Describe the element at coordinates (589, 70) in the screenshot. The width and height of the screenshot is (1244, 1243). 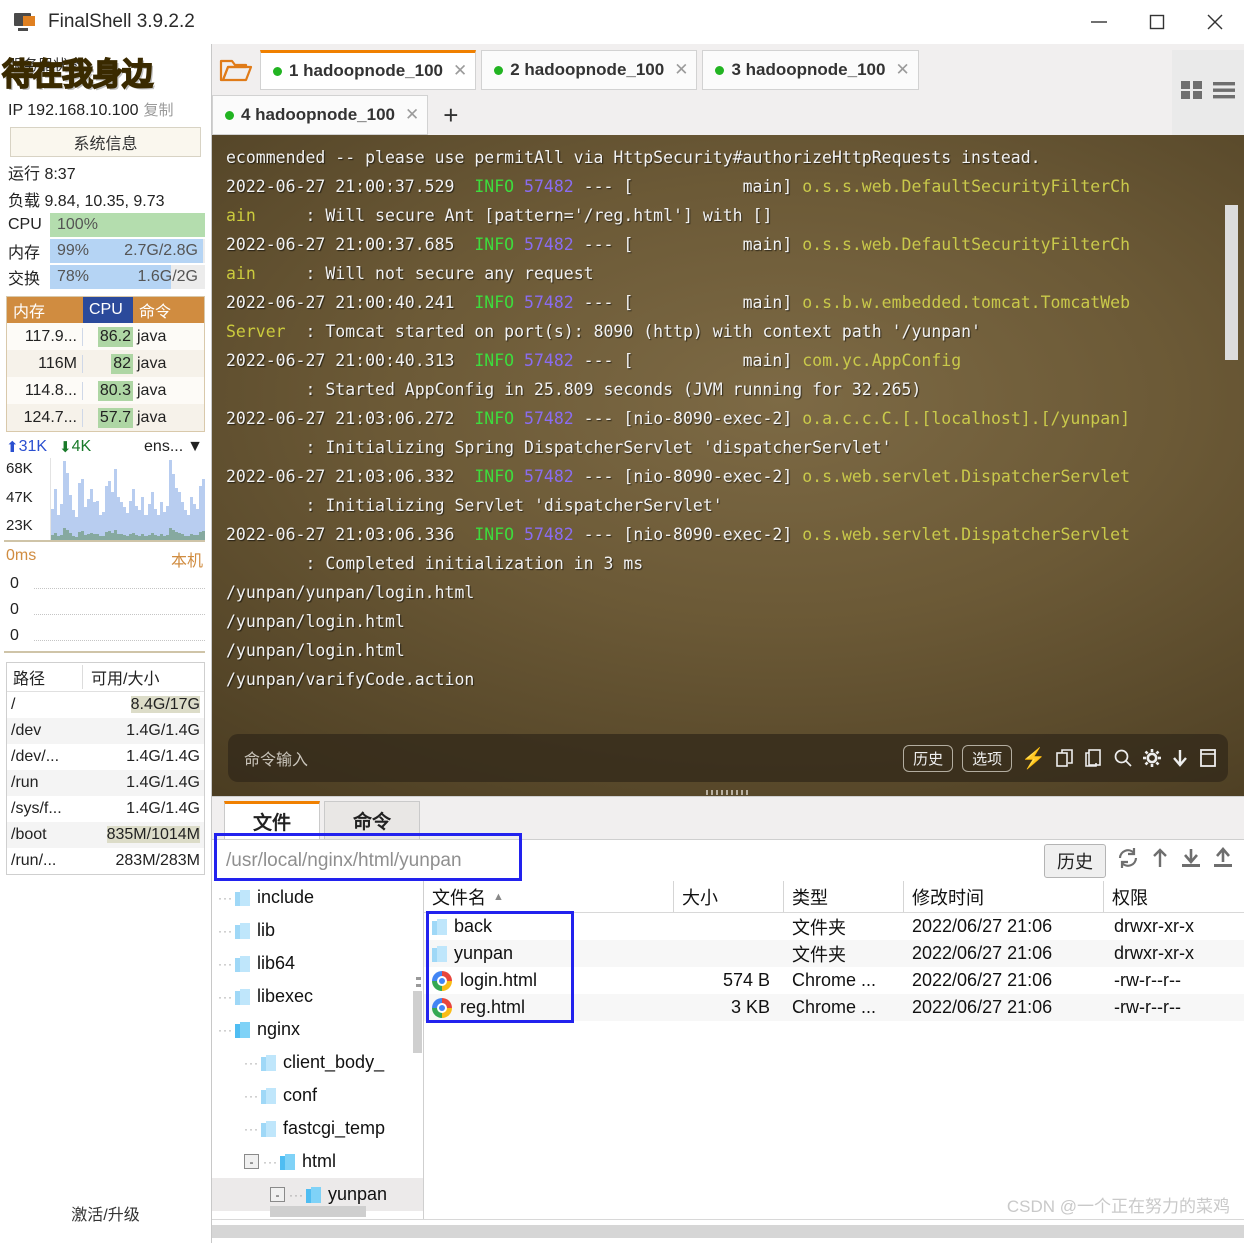
I see `session-tab-2: 2 hadoopnode_100 ✕` at that location.